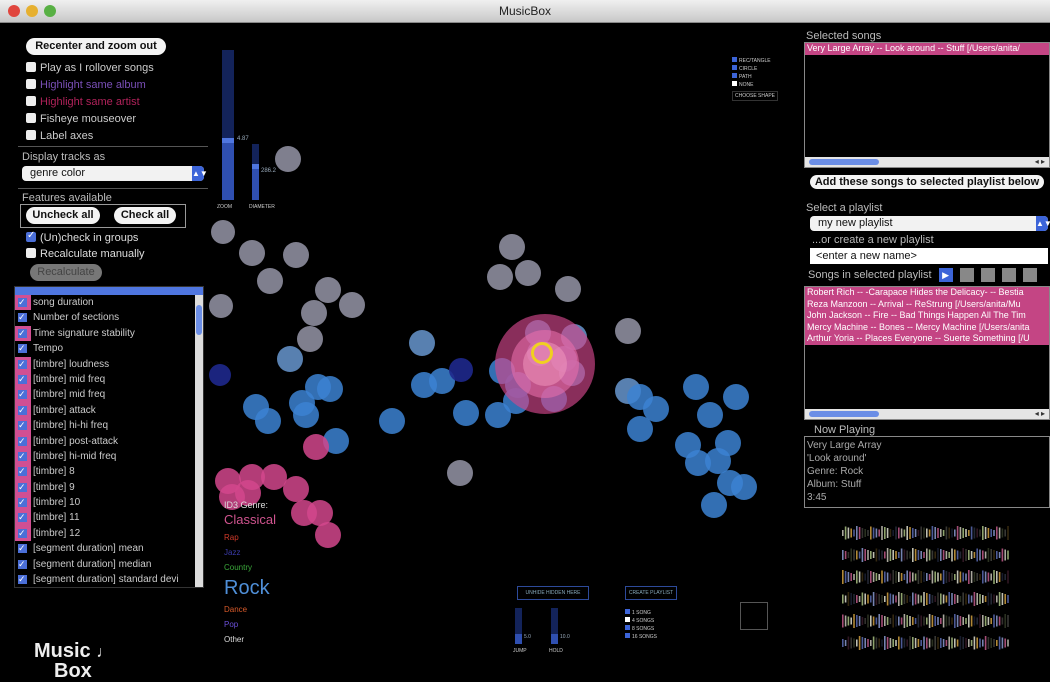  I want to click on next-icon, so click(1029, 275).